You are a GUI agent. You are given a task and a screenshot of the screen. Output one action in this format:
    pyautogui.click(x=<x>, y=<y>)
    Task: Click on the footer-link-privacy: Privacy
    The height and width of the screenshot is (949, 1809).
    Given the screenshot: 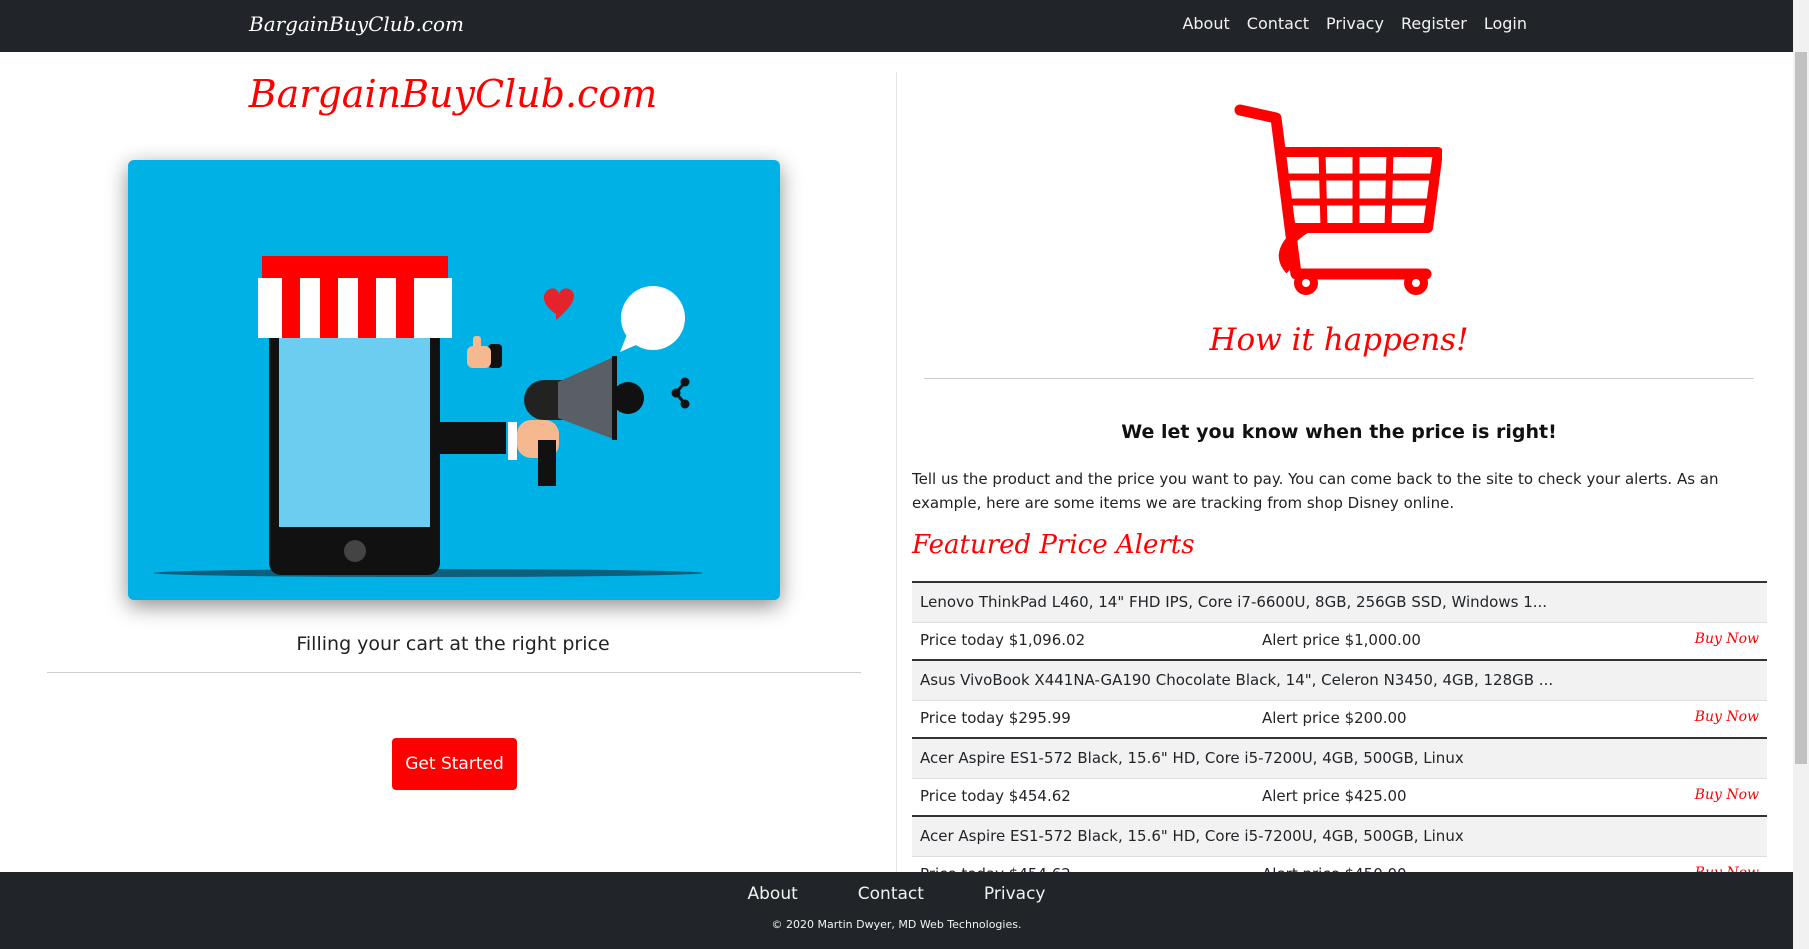 What is the action you would take?
    pyautogui.click(x=1015, y=894)
    